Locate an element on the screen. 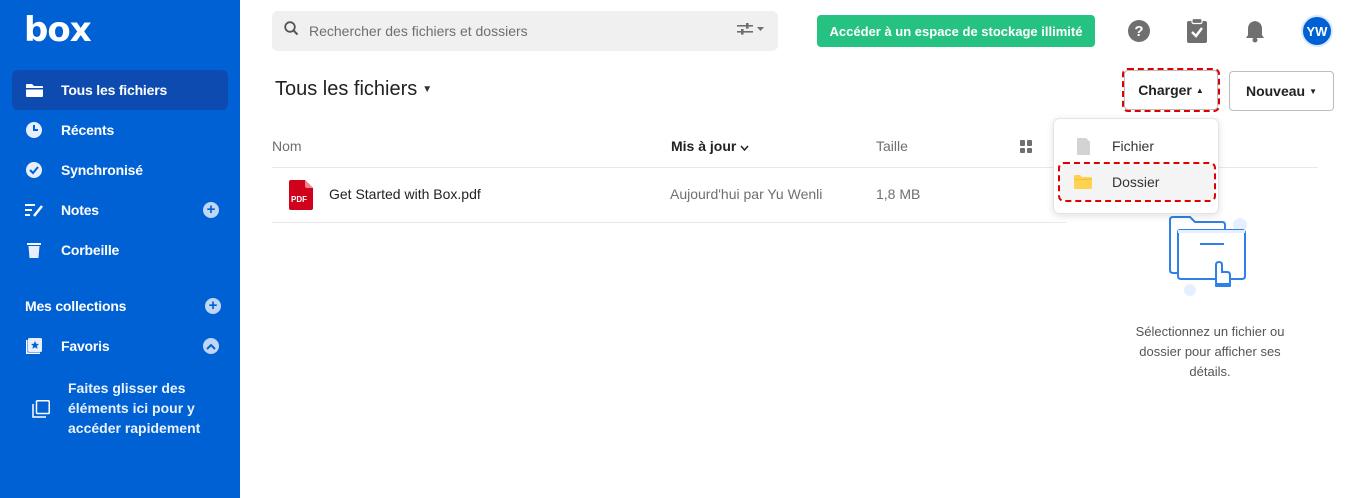  user-avatar: YW is located at coordinates (1317, 31).